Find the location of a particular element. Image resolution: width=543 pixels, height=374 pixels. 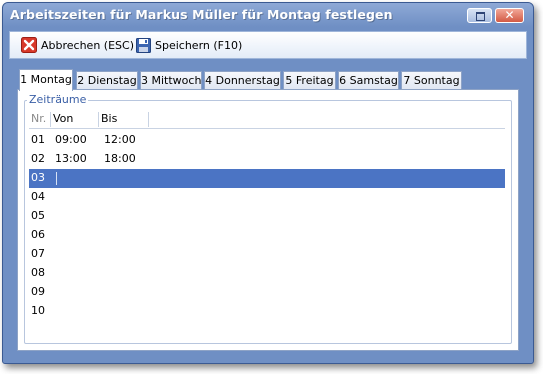

table-row: 05 is located at coordinates (267, 216).